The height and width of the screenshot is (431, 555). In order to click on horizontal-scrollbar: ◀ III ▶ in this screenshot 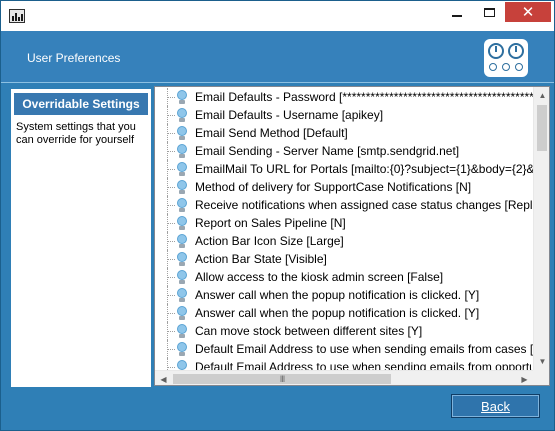, I will do `click(344, 377)`.